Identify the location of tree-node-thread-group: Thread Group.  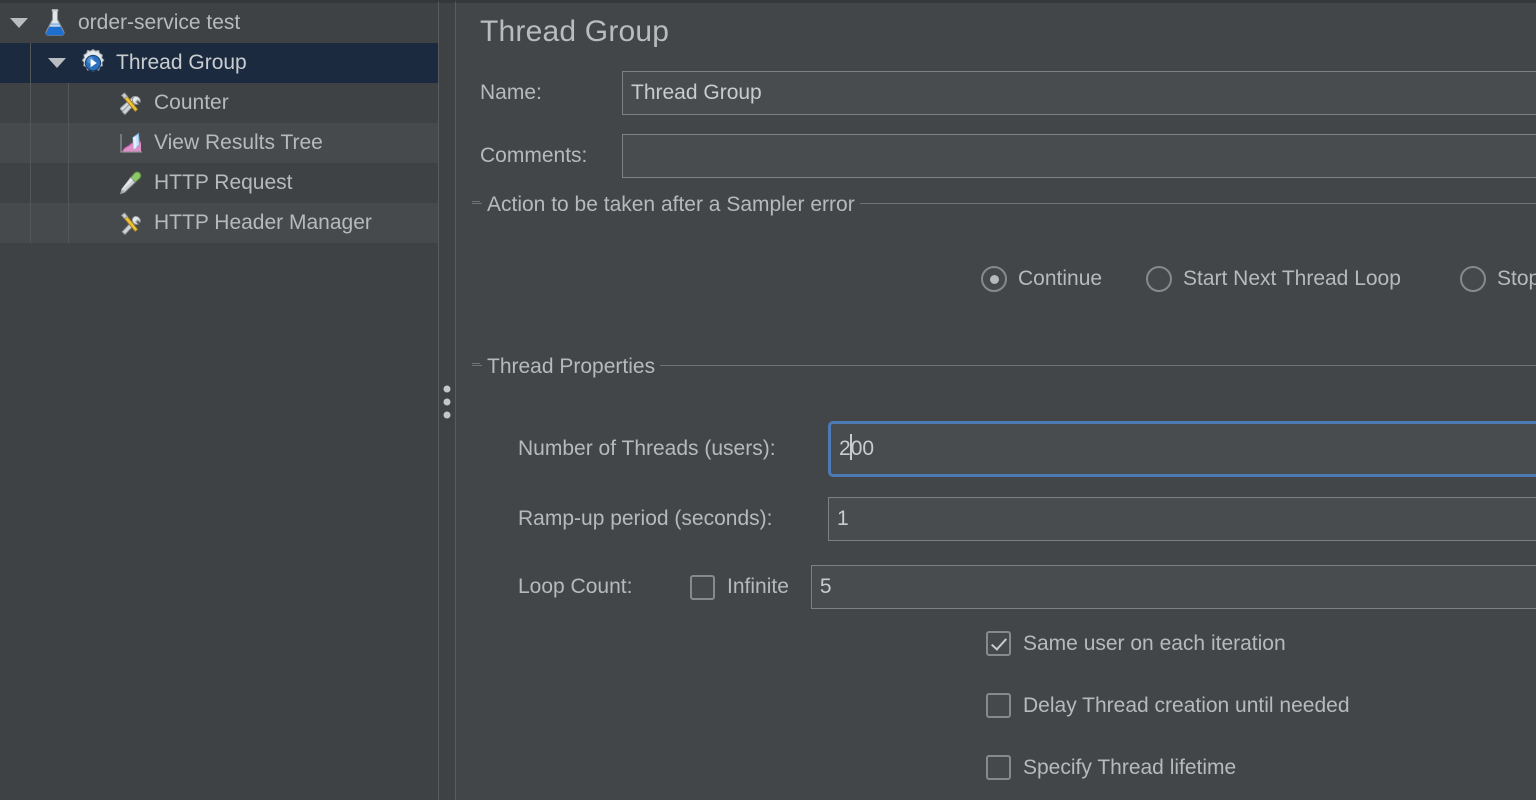
(219, 63).